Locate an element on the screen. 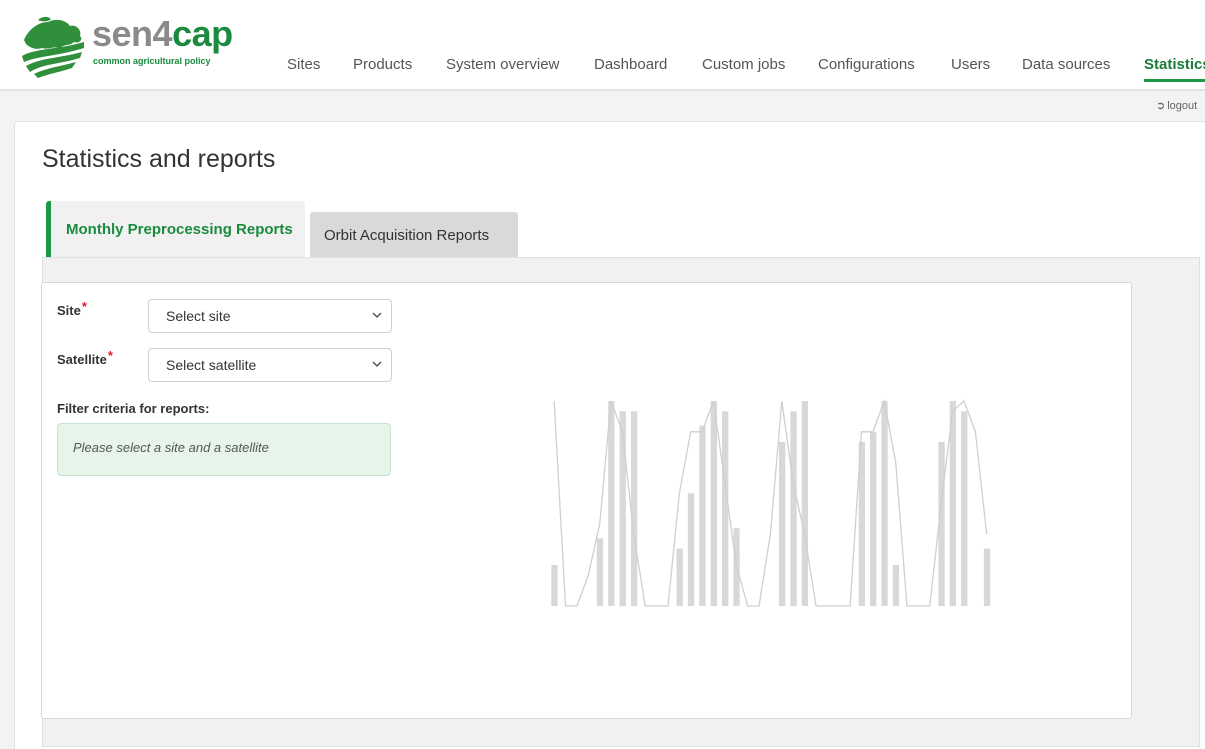 The width and height of the screenshot is (1205, 749). logout-label: logout is located at coordinates (1182, 106).